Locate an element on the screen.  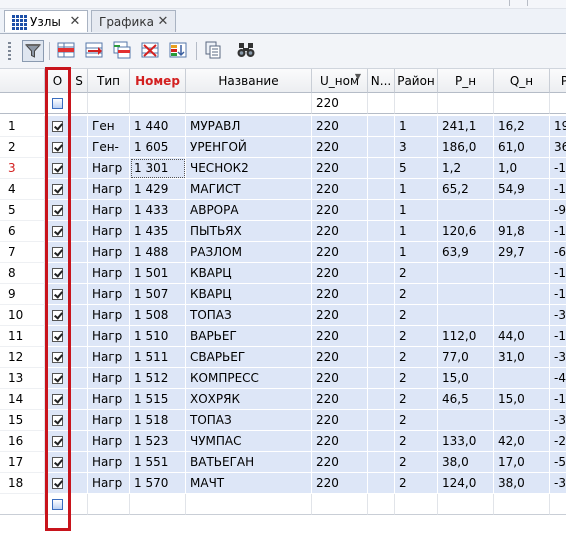
filter-cell-nazv is located at coordinates (249, 103).